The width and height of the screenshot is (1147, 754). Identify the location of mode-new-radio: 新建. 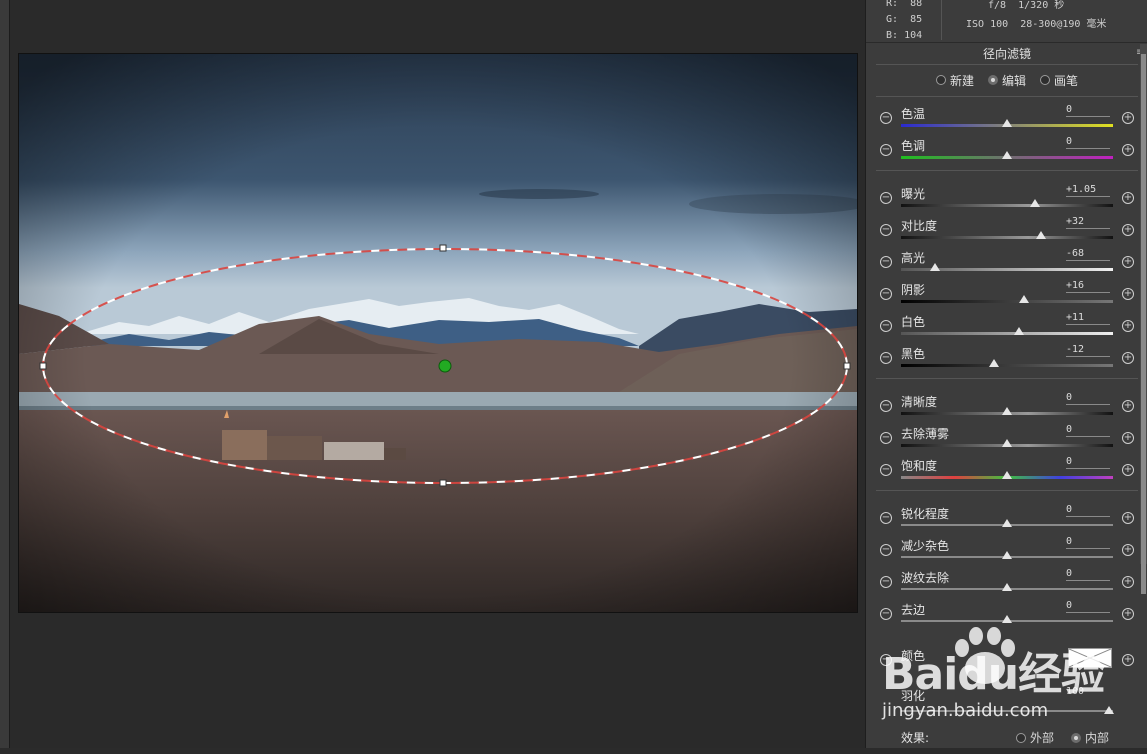
(954, 80).